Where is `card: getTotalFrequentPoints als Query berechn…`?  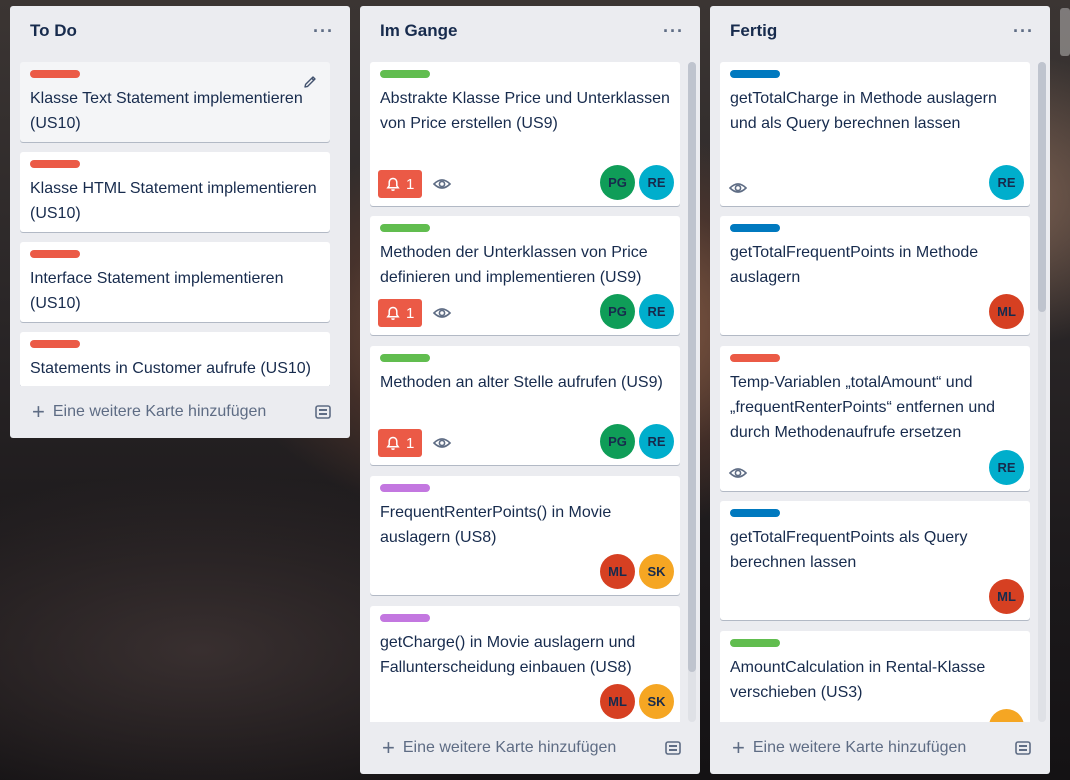 card: getTotalFrequentPoints als Query berechn… is located at coordinates (875, 560).